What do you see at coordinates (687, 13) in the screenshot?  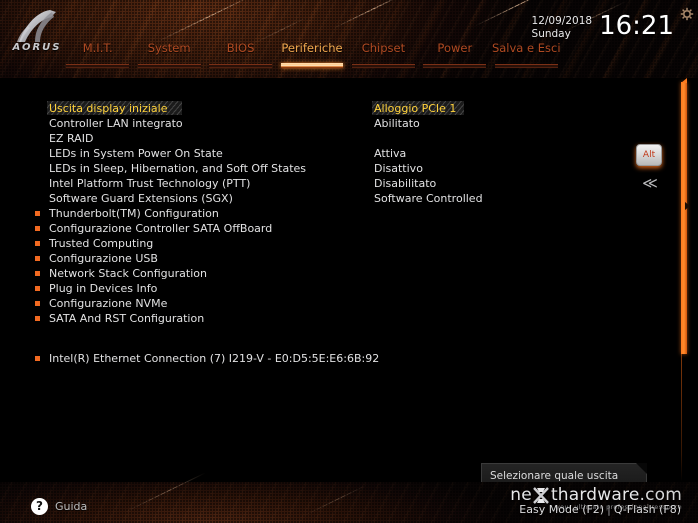 I see `gear-icon` at bounding box center [687, 13].